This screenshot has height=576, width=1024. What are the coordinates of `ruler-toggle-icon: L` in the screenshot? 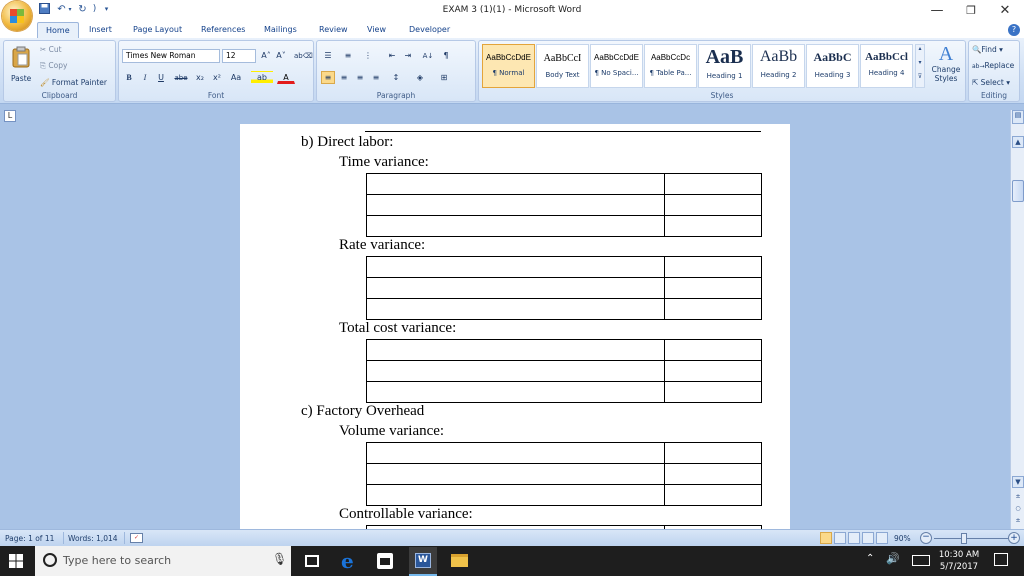 It's located at (10, 116).